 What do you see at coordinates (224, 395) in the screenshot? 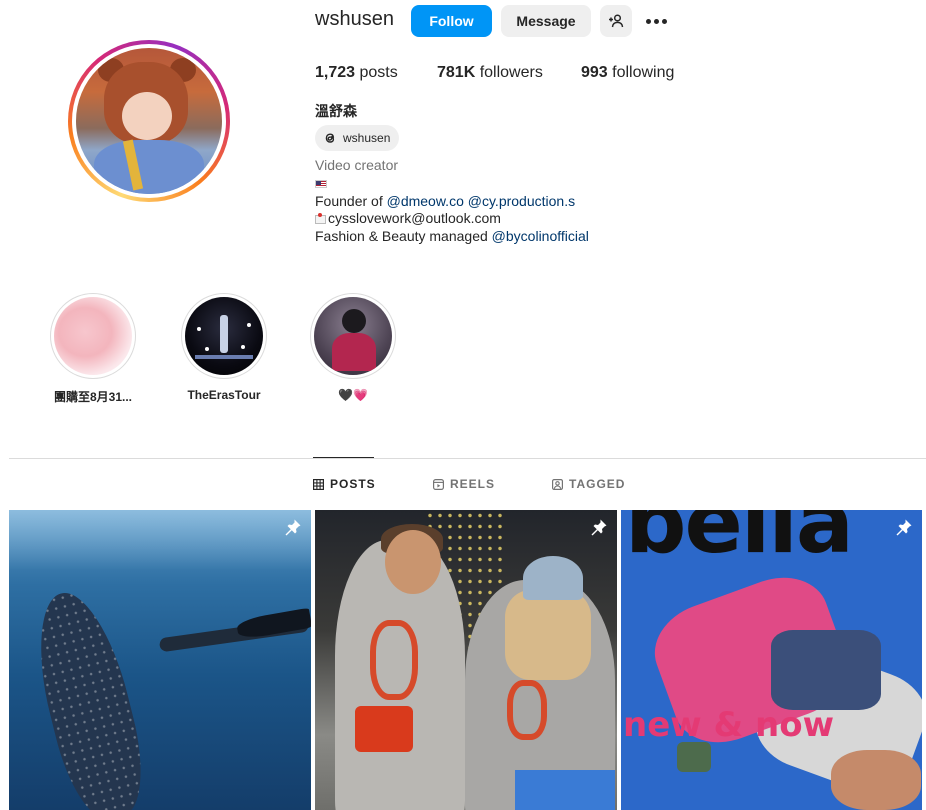
I see `highlight-label: TheErasTour` at bounding box center [224, 395].